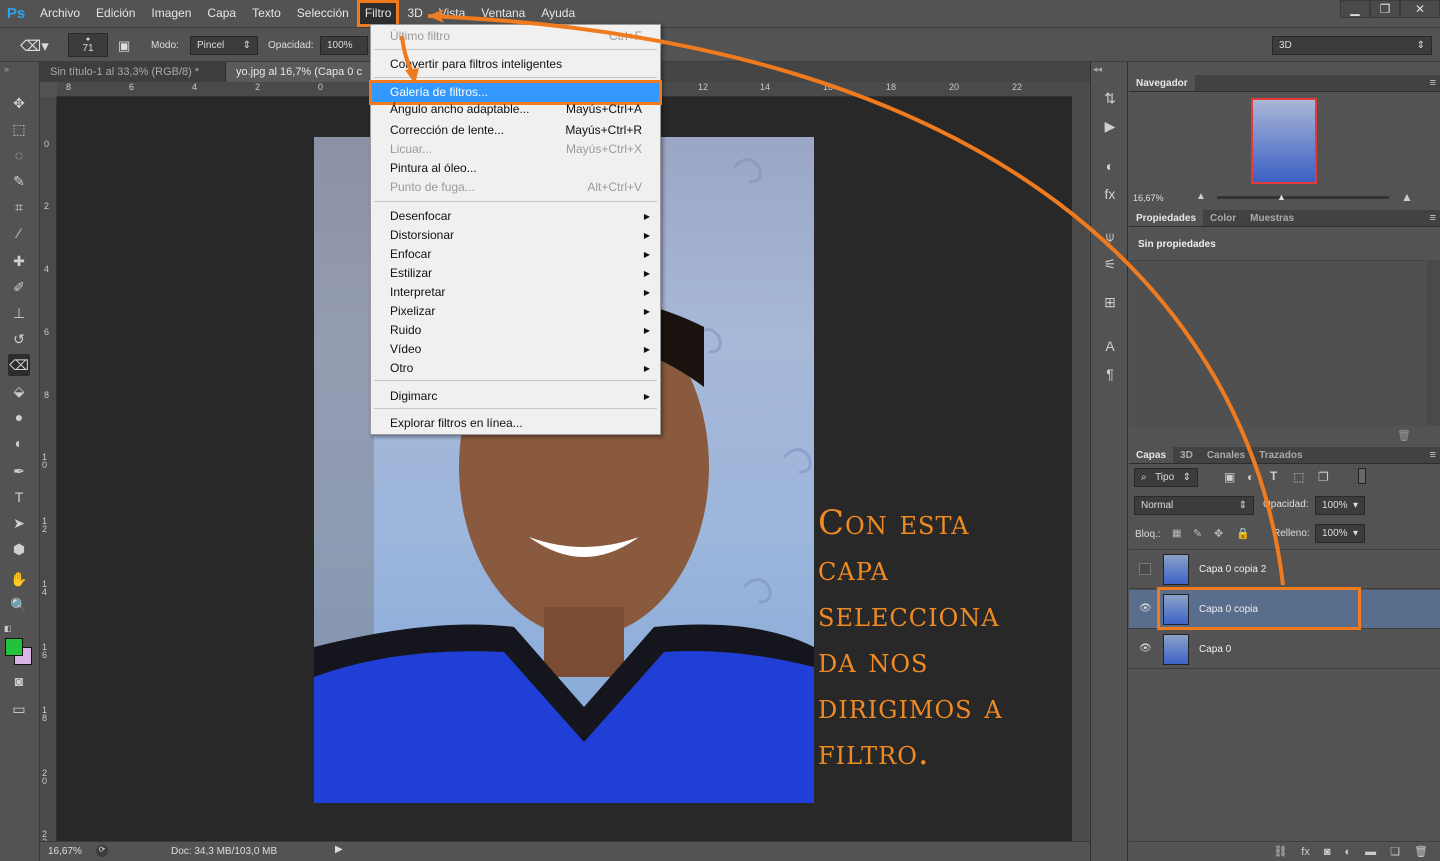  Describe the element at coordinates (19, 709) in the screenshot. I see `screen-mode-icon: ▭` at that location.